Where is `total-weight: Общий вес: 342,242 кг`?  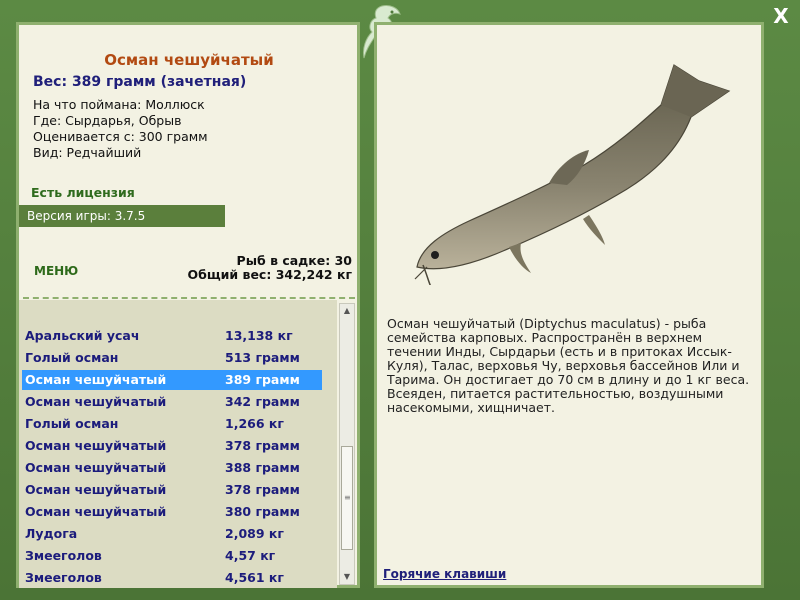
total-weight: Общий вес: 342,242 кг is located at coordinates (270, 274).